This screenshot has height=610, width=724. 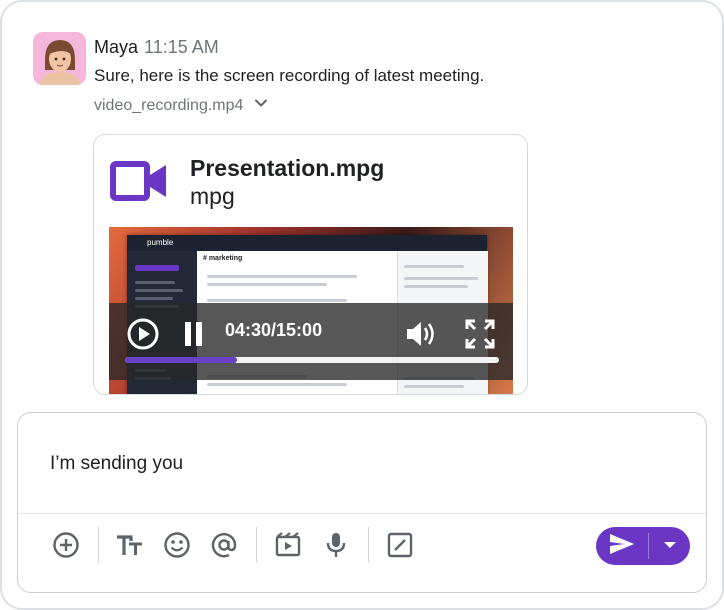 I want to click on avatar, so click(x=59, y=58).